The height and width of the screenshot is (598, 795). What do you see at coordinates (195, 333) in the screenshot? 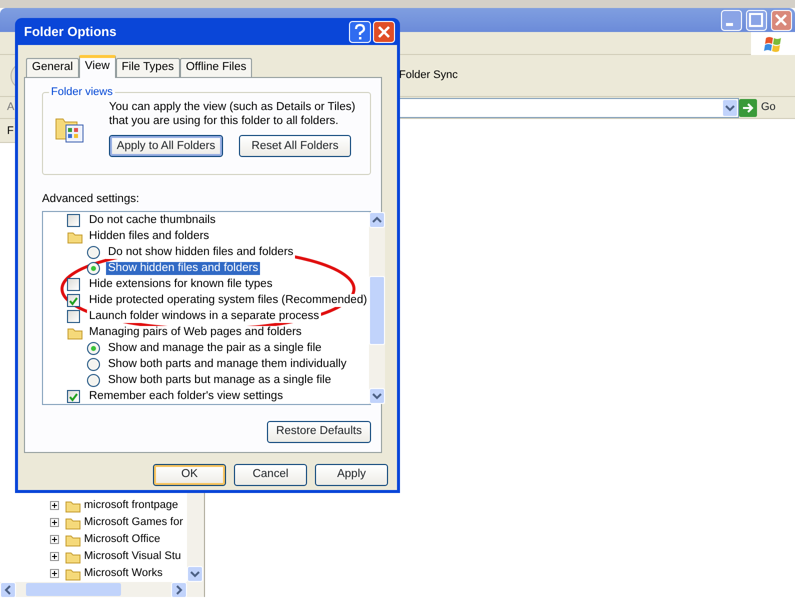
I see `setting-label: Managing pairs of Web pages and folders` at bounding box center [195, 333].